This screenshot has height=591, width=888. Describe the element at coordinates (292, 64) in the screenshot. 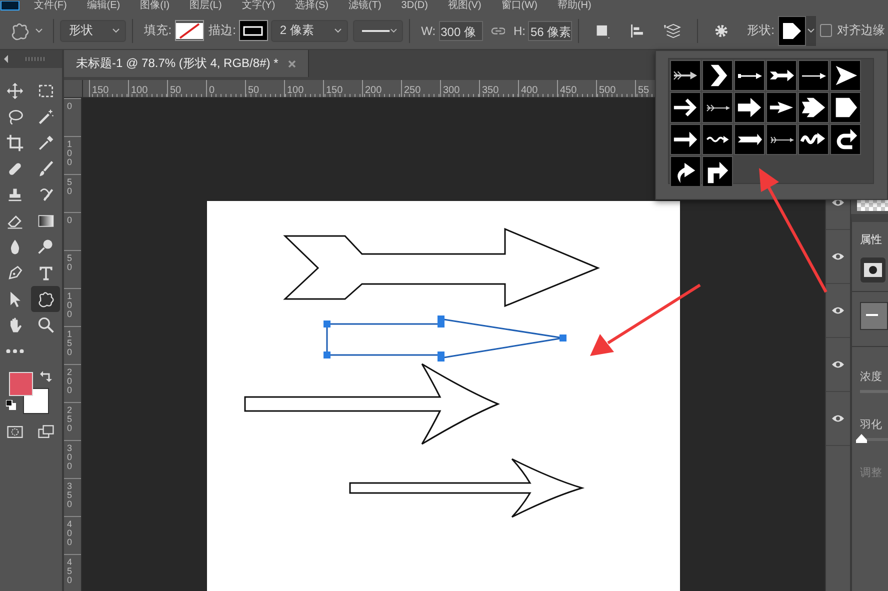

I see `close-icon` at that location.